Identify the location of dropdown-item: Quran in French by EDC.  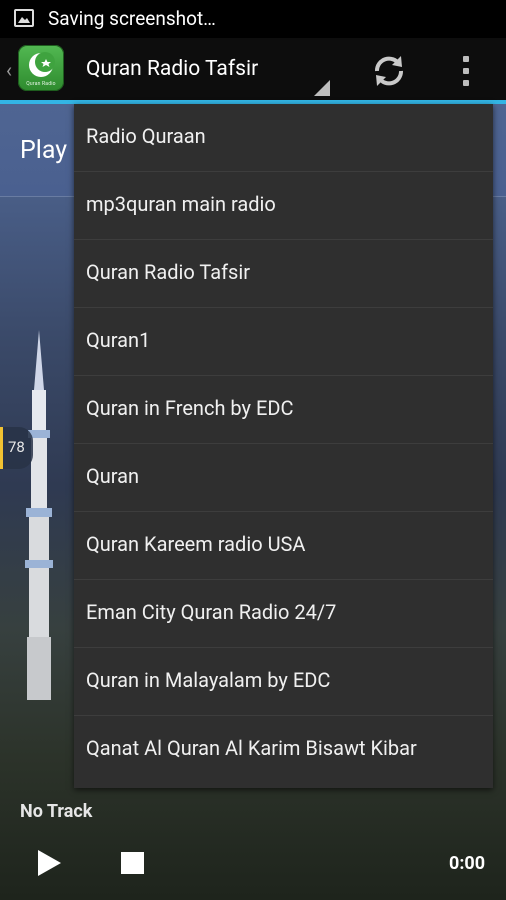
(283, 410).